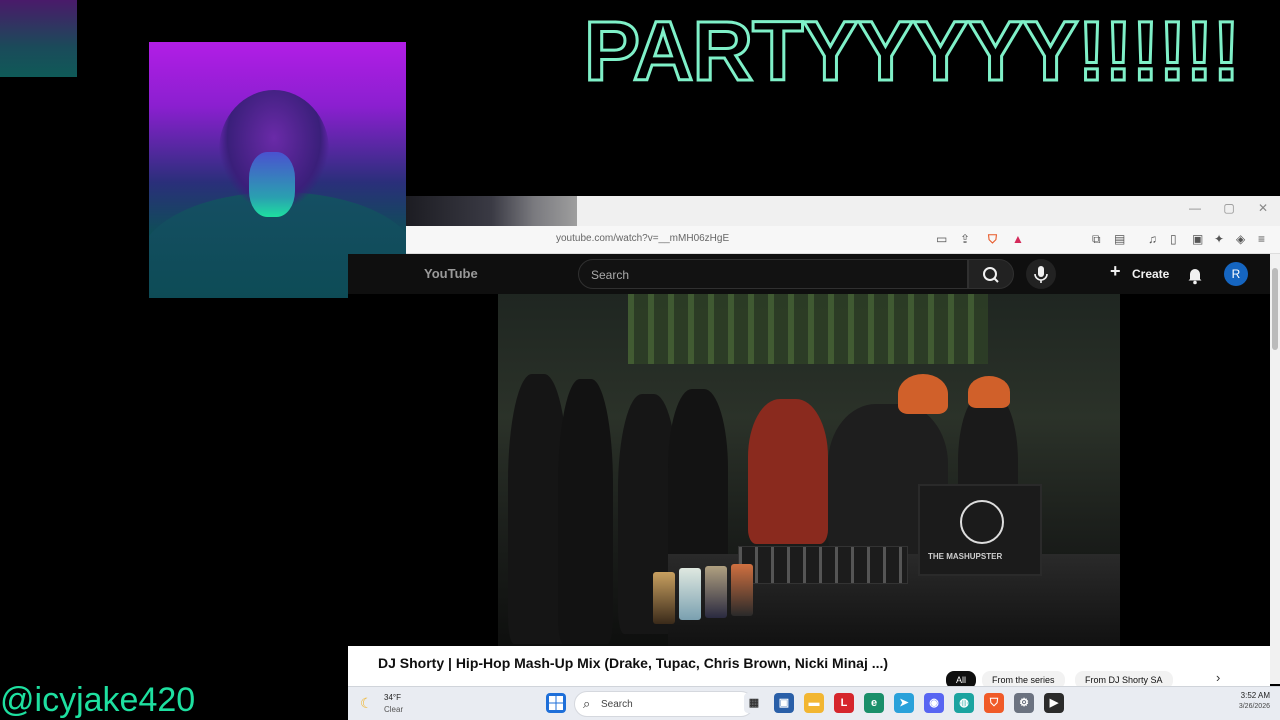 Image resolution: width=1280 pixels, height=720 pixels. What do you see at coordinates (874, 703) in the screenshot?
I see `edge-icon: e` at bounding box center [874, 703].